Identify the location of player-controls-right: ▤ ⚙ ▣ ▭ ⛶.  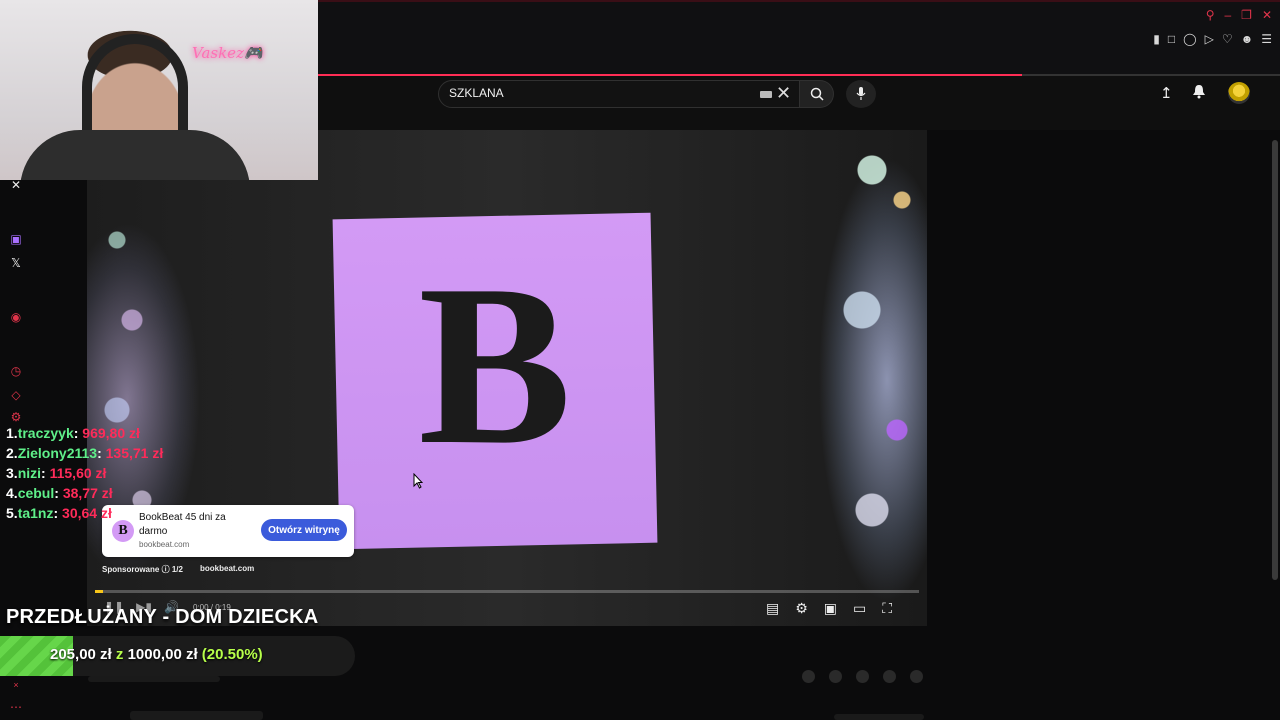
(829, 608).